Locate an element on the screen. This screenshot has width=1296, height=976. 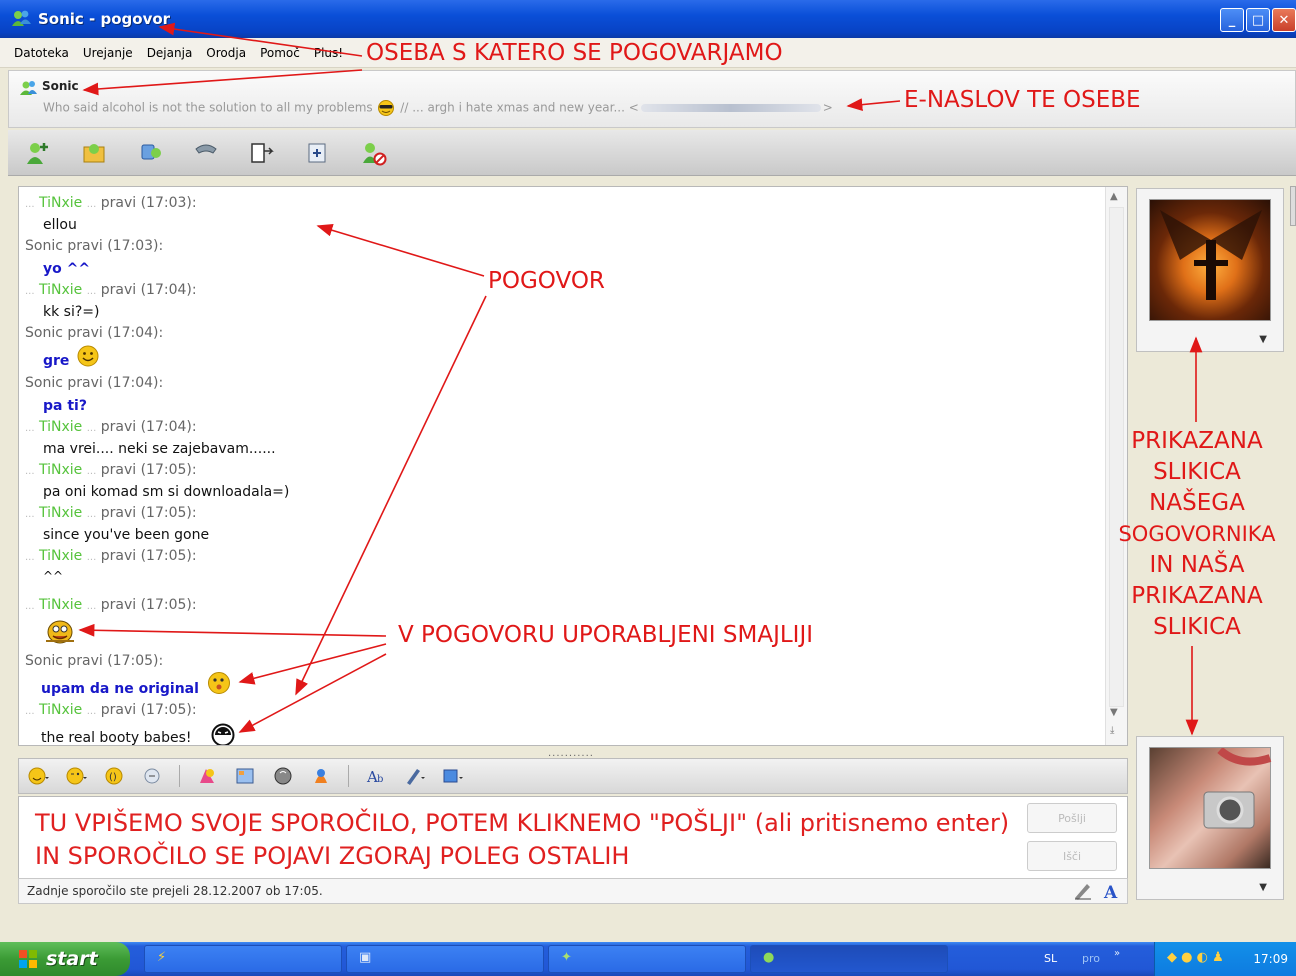
handwriting-icon is located at coordinates (1083, 891).